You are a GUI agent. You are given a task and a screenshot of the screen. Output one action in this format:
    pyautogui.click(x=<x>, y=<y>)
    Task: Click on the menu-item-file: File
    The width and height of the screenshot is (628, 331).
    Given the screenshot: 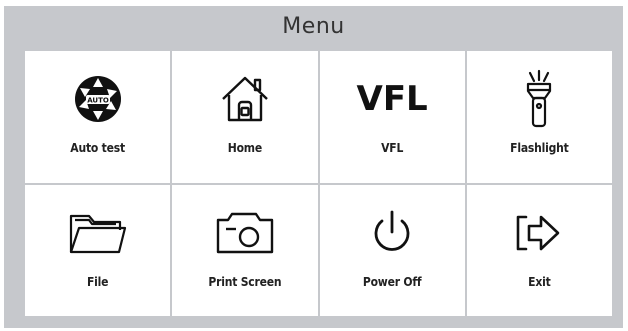 What is the action you would take?
    pyautogui.click(x=98, y=250)
    